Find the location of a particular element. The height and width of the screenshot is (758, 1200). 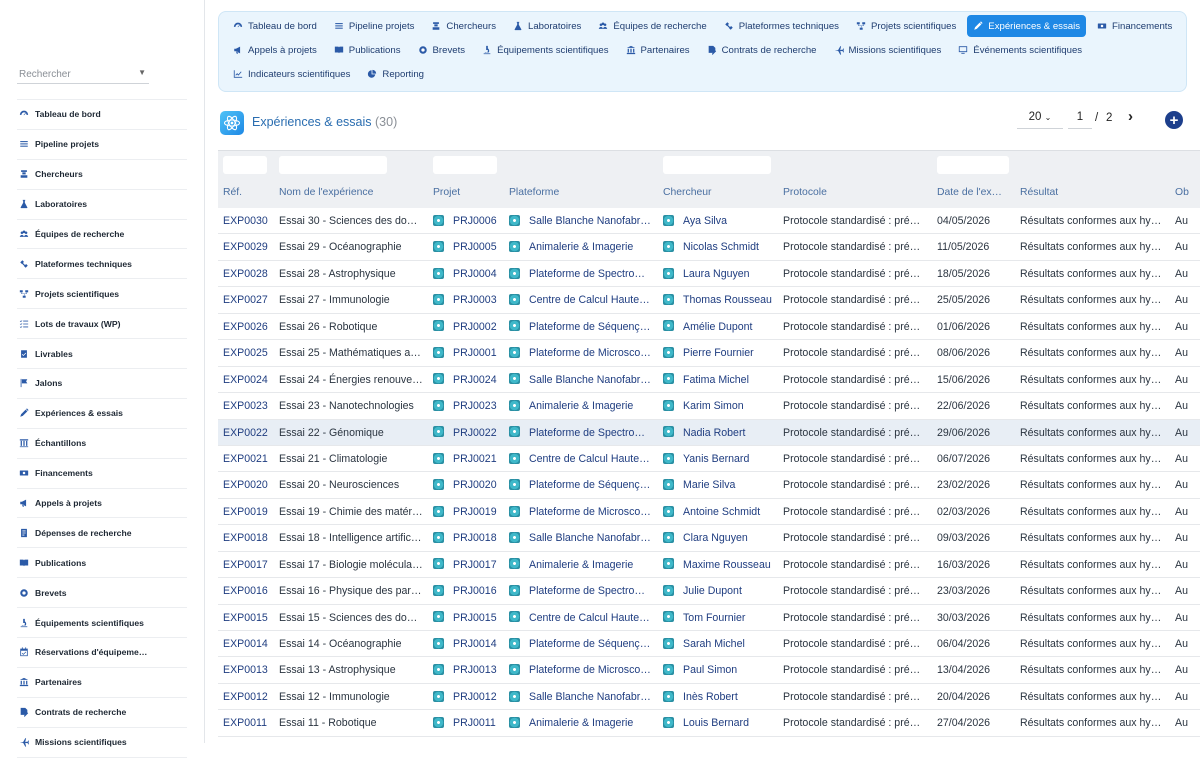

table-cell: EXP0028 is located at coordinates (249, 274).